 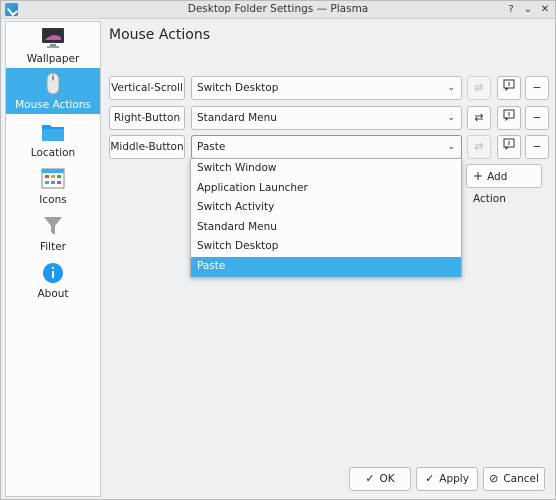 I want to click on dropdown-option: Switch Activity, so click(x=326, y=208).